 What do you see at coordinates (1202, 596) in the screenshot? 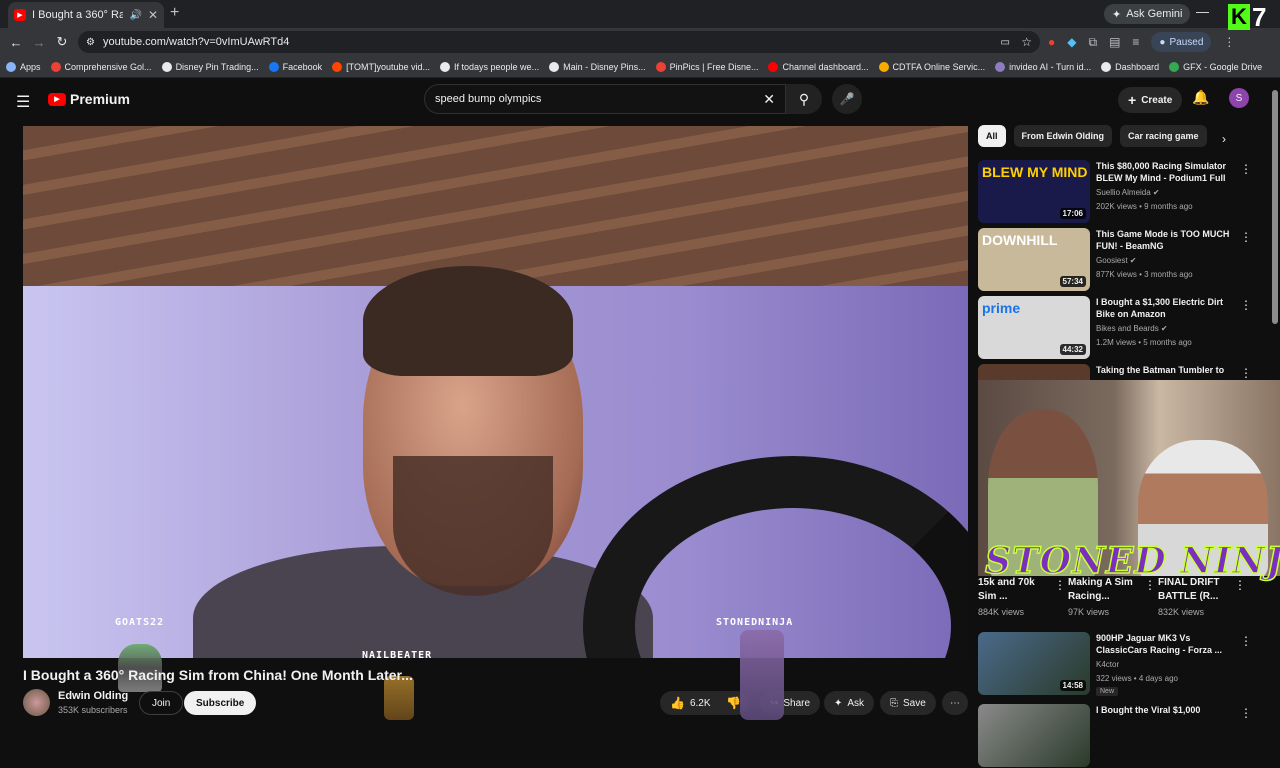
I see `mini-recommendation: FINAL DRIFT BATTLE (R... 832K views ⋮` at bounding box center [1202, 596].